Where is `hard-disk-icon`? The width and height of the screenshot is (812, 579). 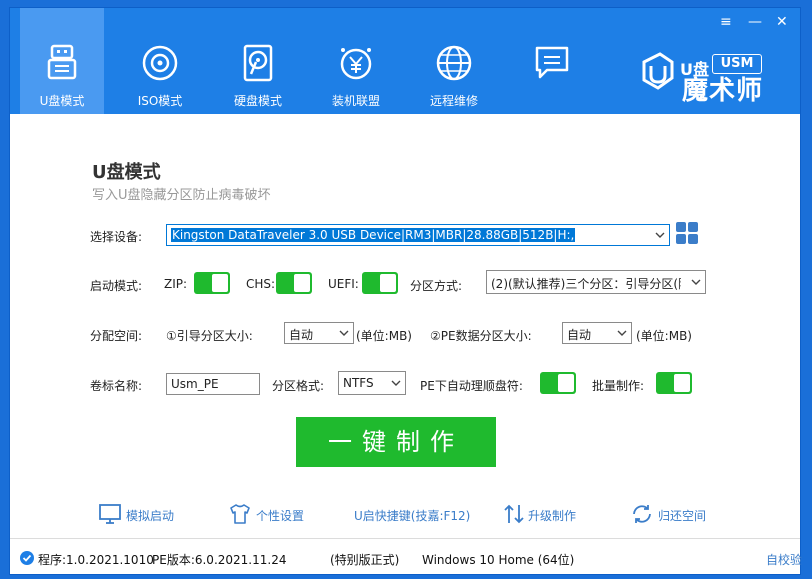 hard-disk-icon is located at coordinates (258, 63).